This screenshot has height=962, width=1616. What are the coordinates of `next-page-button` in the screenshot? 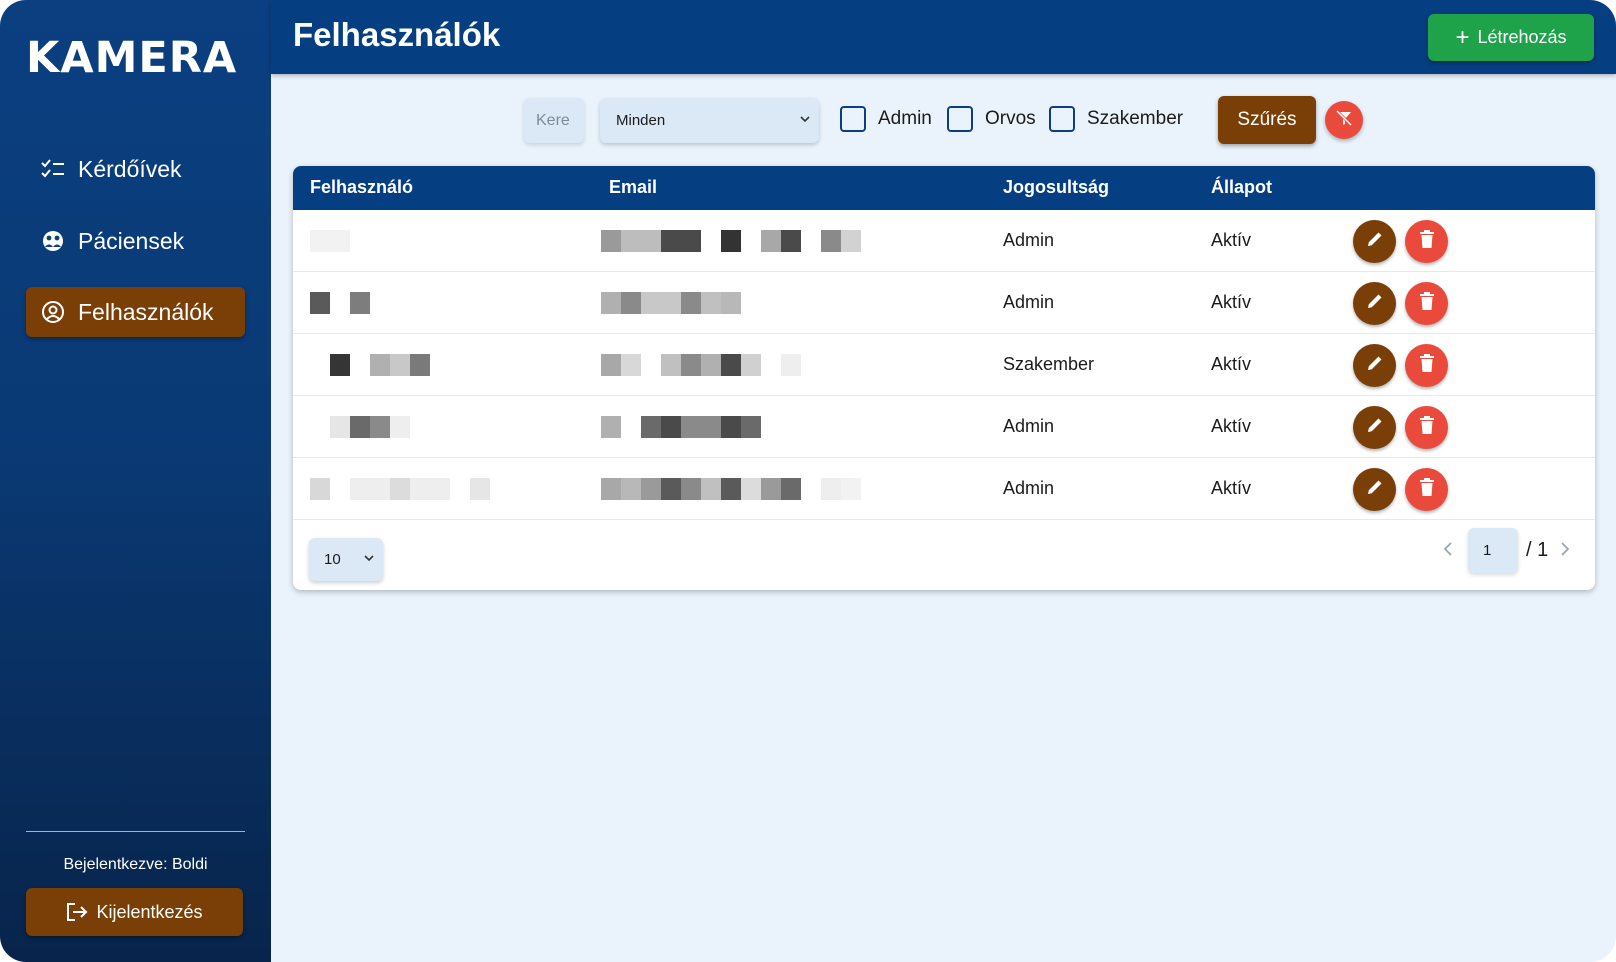 It's located at (1565, 551).